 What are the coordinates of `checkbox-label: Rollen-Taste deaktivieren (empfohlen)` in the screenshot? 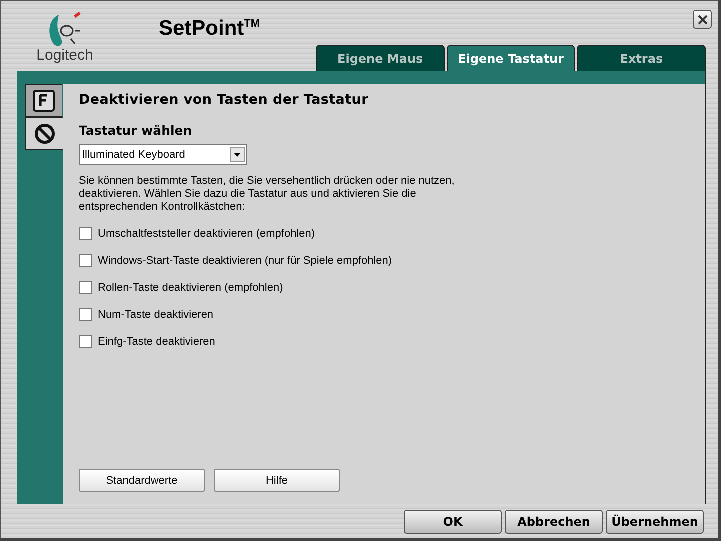 It's located at (191, 288).